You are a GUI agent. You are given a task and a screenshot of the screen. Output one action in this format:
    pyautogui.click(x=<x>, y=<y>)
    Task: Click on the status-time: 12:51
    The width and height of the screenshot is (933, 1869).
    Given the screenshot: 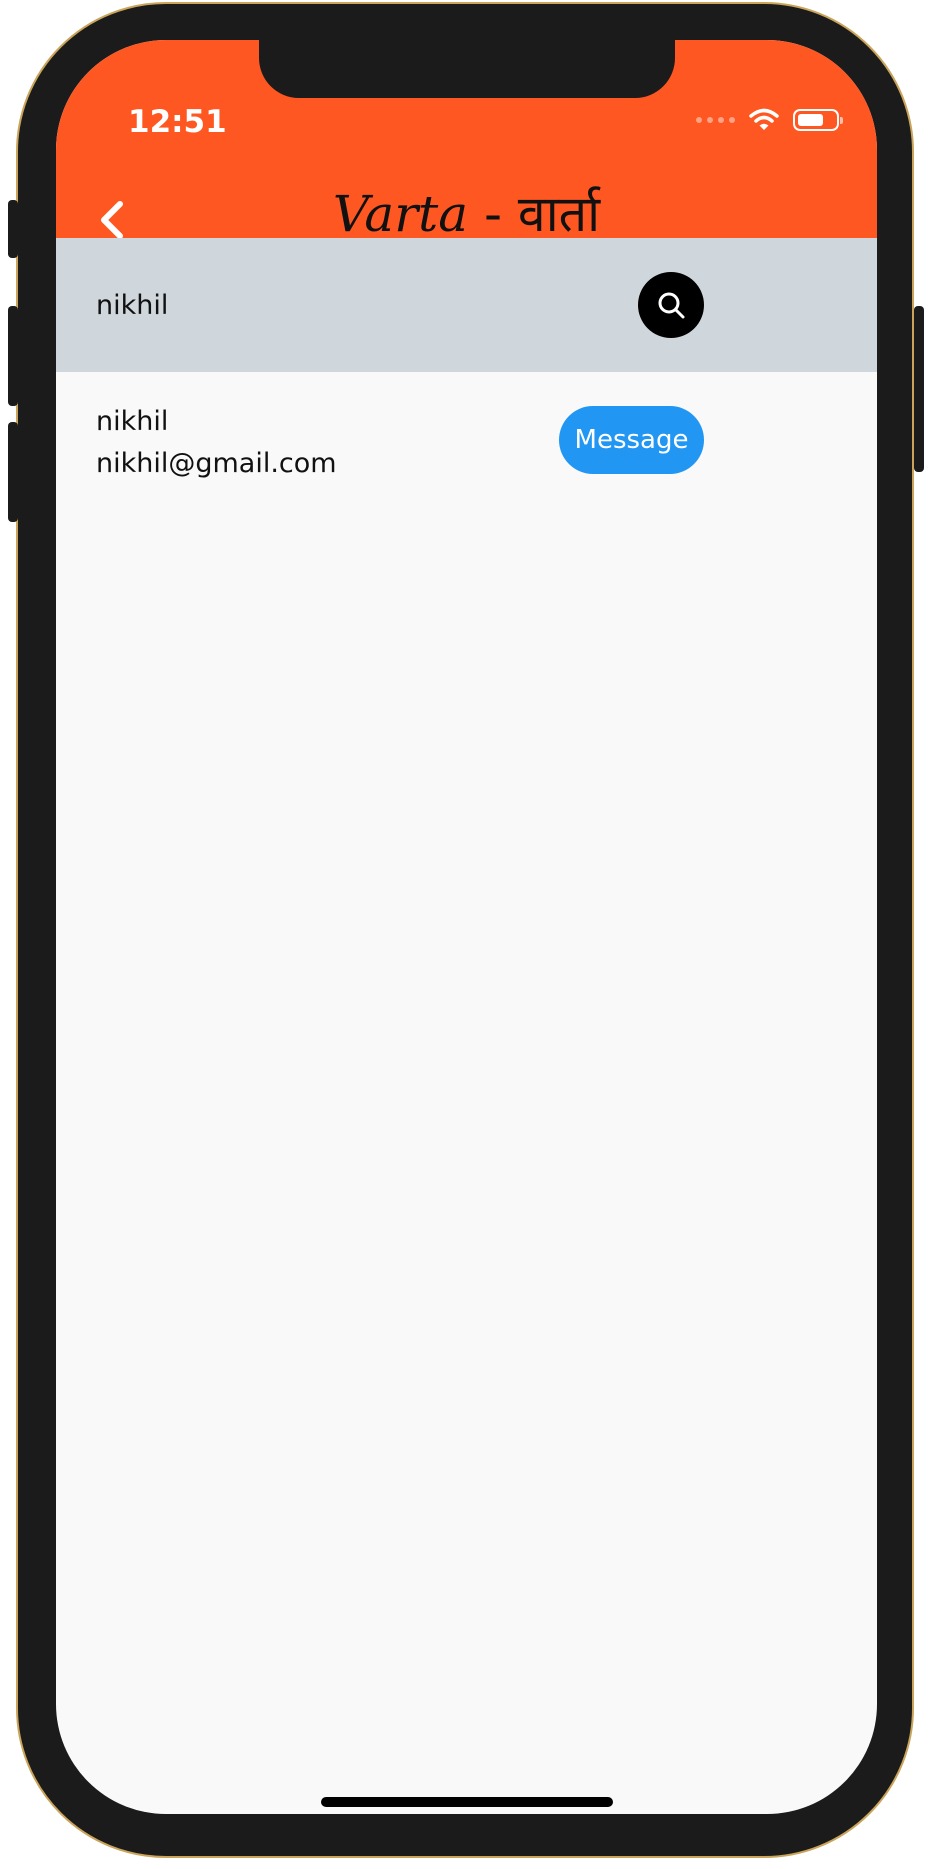 What is the action you would take?
    pyautogui.click(x=177, y=122)
    